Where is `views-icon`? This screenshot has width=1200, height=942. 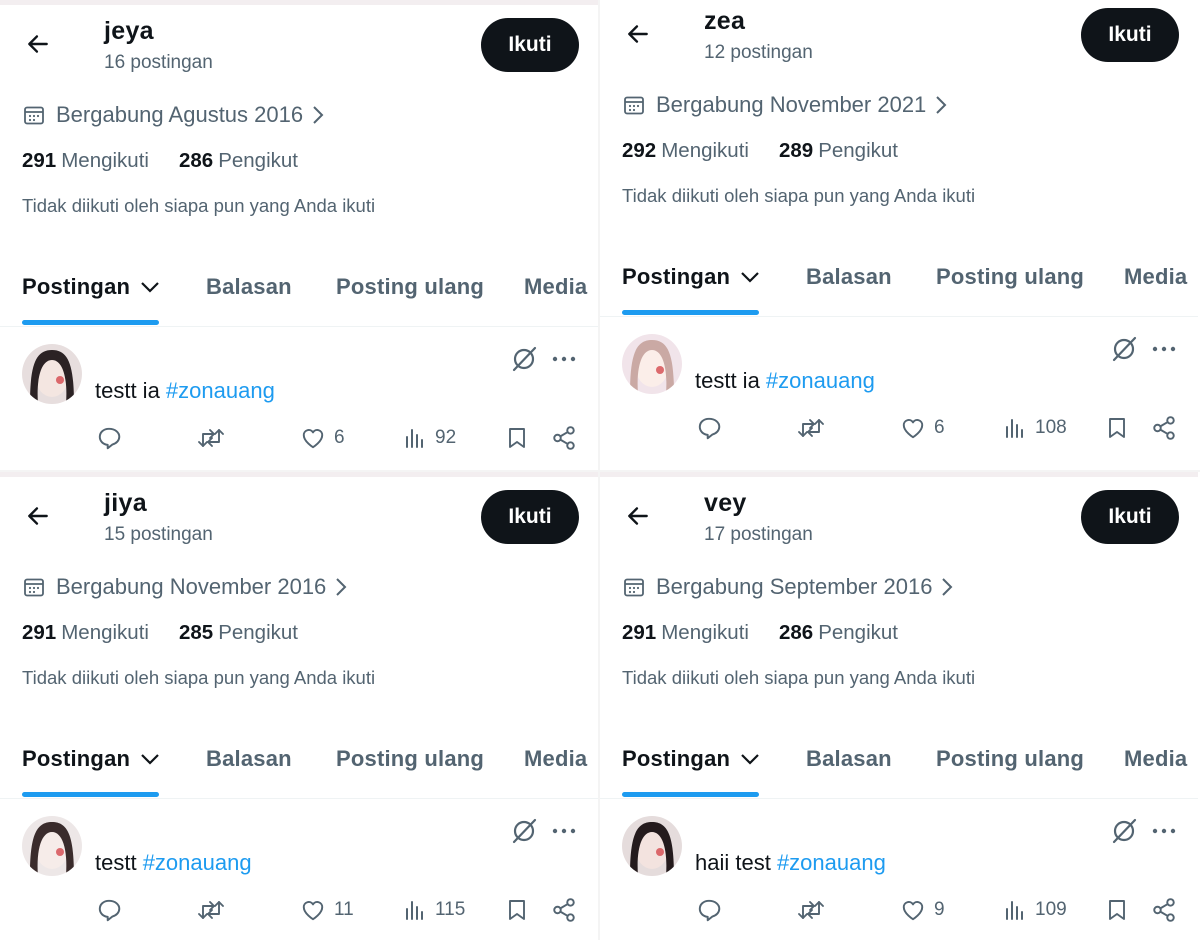 views-icon is located at coordinates (414, 910).